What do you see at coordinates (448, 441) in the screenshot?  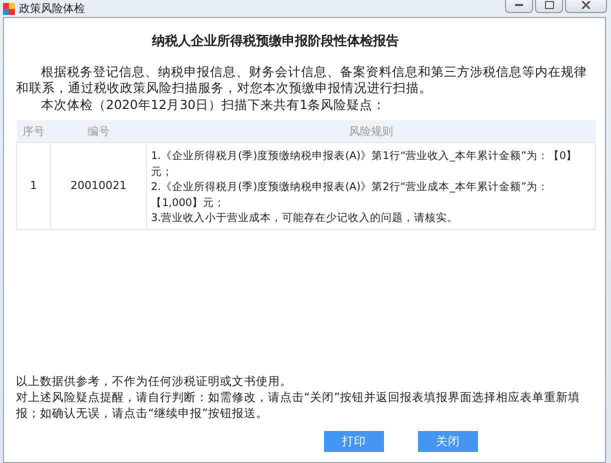 I see `dialog-button: 关闭` at bounding box center [448, 441].